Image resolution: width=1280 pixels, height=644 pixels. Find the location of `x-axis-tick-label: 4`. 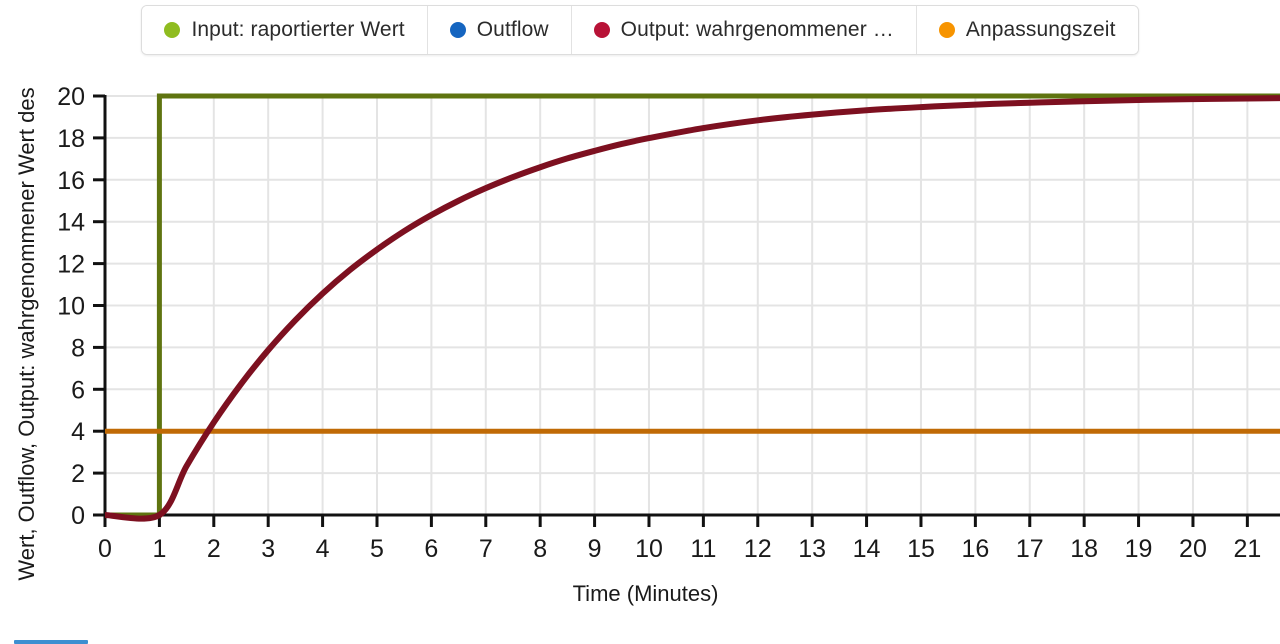

x-axis-tick-label: 4 is located at coordinates (323, 549).